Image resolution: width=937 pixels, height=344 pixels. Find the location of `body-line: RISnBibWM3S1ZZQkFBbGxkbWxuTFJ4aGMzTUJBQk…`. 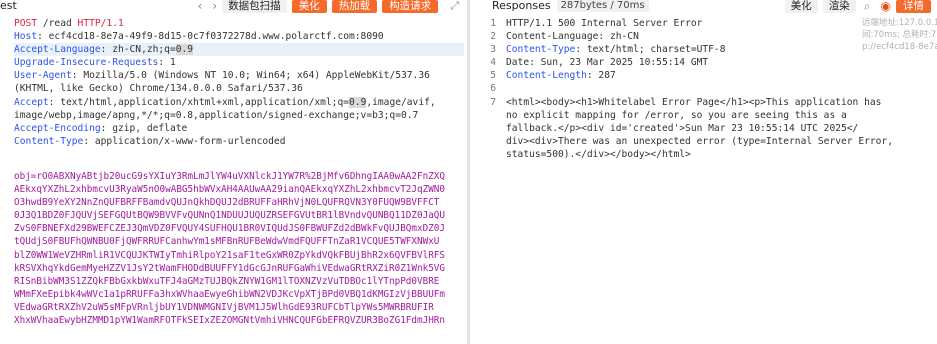

body-line: RISnBibWM3S1ZZQkFBbGxkbWxuTFJ4aGMzTUJBQk… is located at coordinates (227, 281).